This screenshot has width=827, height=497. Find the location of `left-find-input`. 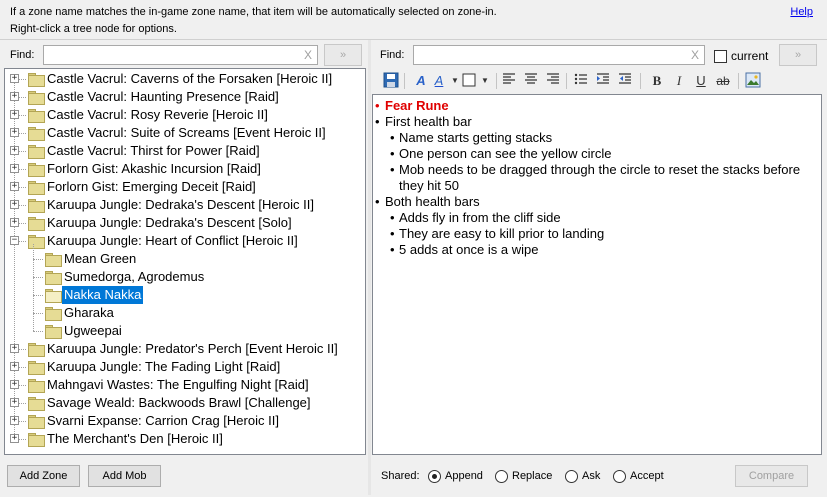

left-find-input is located at coordinates (180, 55).